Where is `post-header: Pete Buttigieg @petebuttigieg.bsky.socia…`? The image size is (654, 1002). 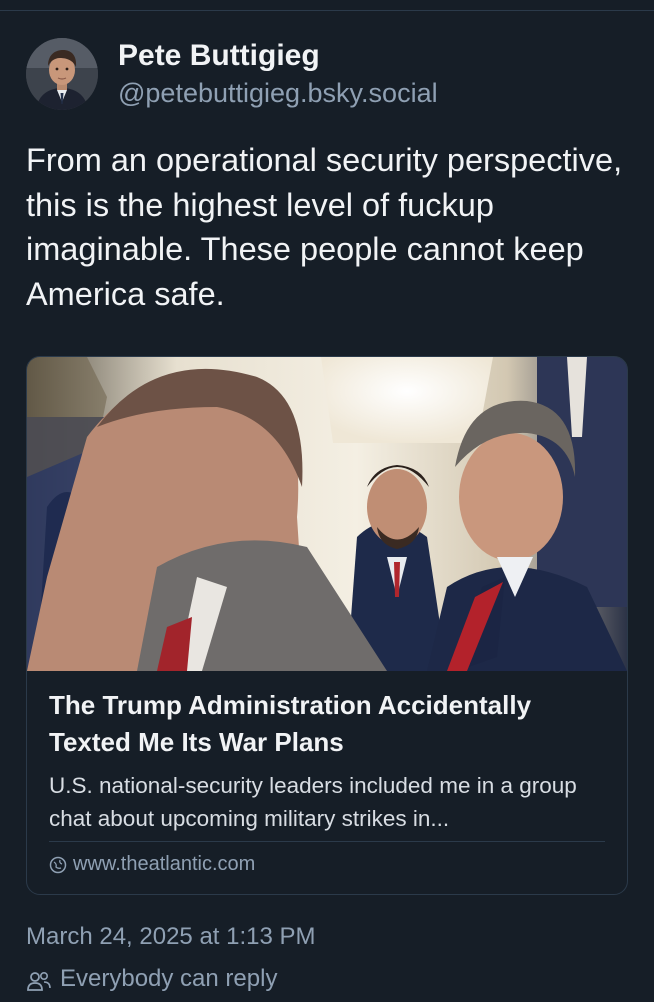
post-header: Pete Buttigieg @petebuttigieg.bsky.socia… is located at coordinates (232, 74).